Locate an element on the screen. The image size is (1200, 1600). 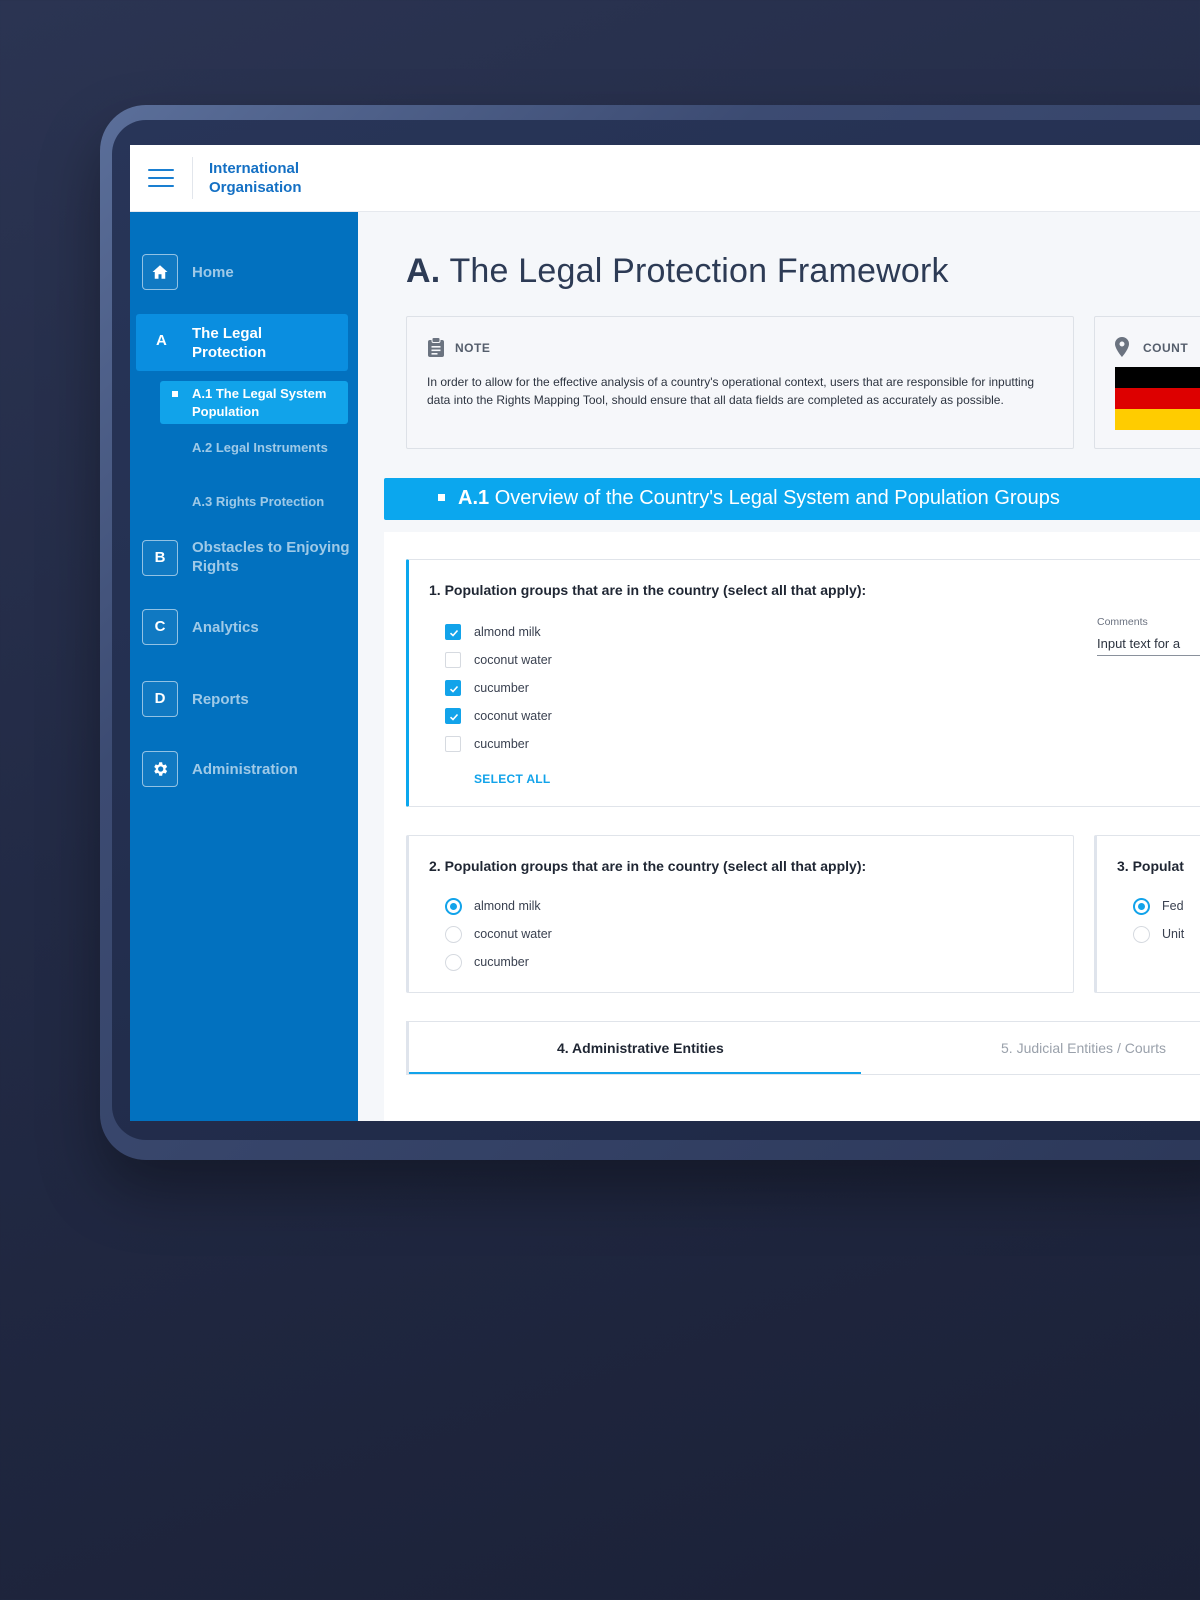
sidebar-subitem-a2: A.2 Legal Instruments is located at coordinates (267, 448).